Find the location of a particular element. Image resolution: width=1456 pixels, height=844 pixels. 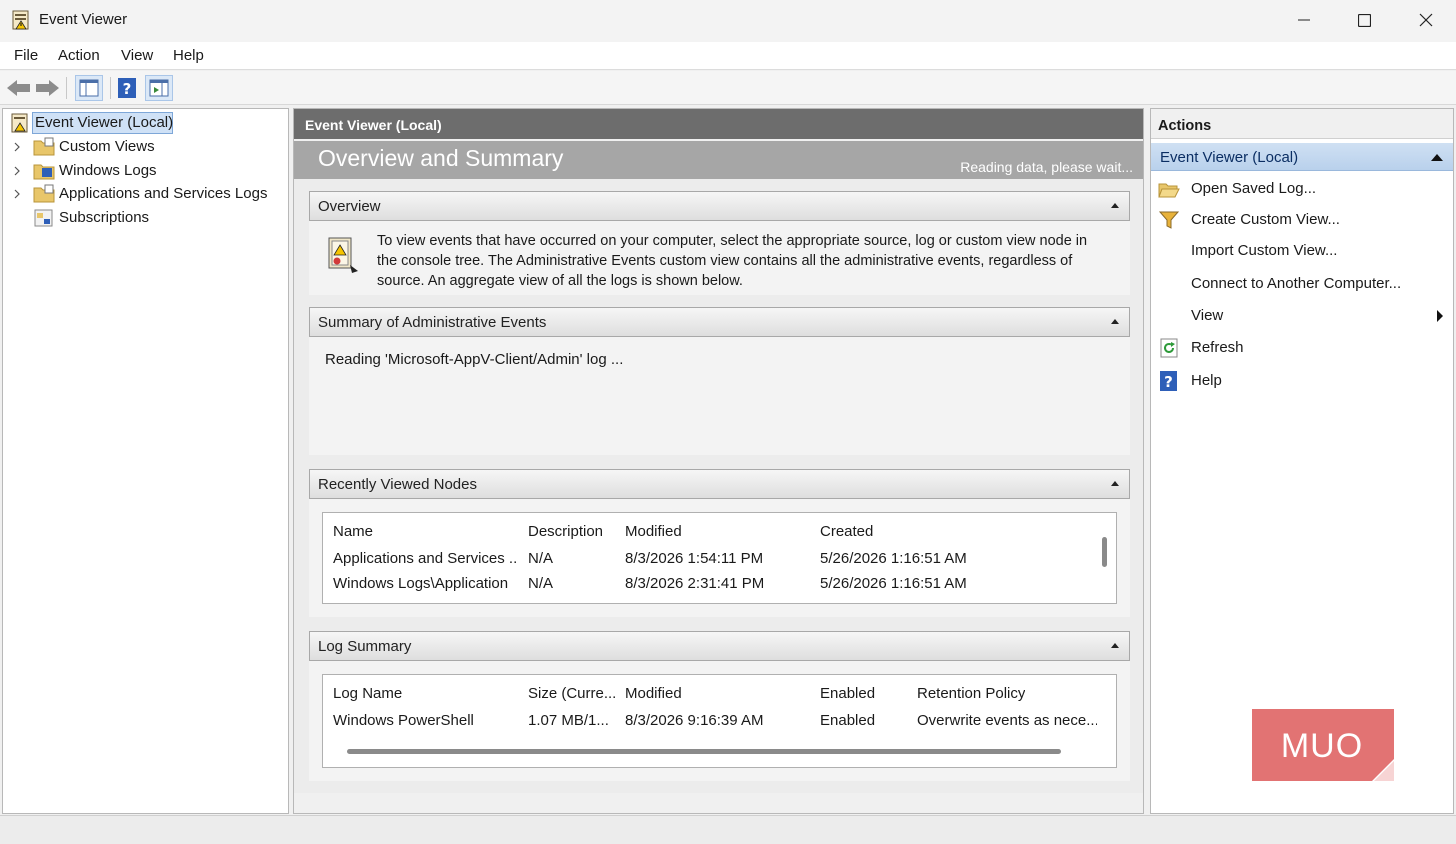

menu-bar: File Action View Help is located at coordinates (728, 56).